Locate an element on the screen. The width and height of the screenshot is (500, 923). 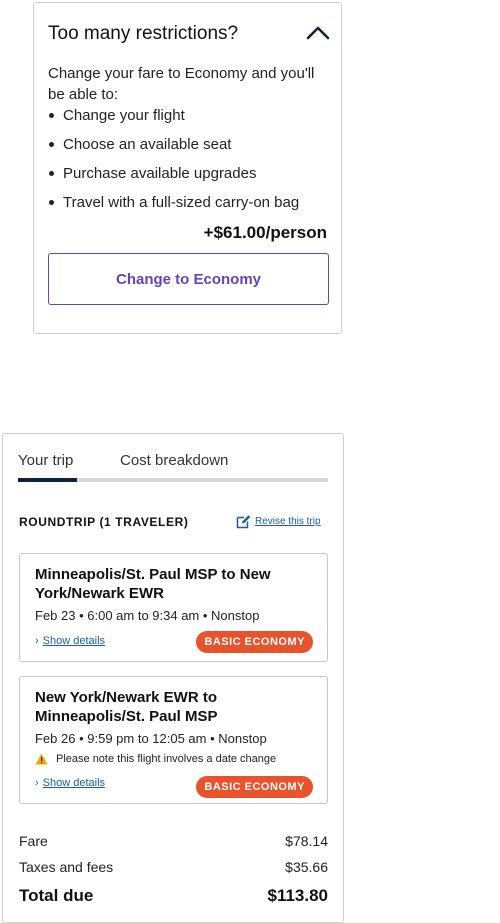
benefit-item: Travel with a full-sized carry-on bag is located at coordinates (173, 206).